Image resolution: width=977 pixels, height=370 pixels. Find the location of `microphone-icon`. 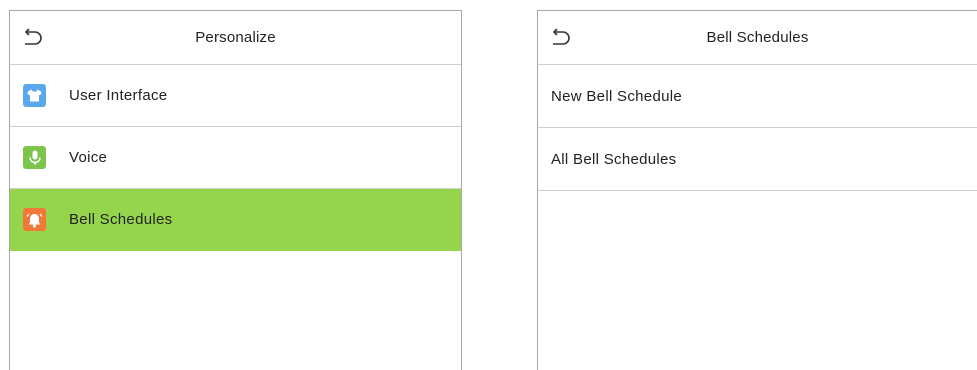

microphone-icon is located at coordinates (34, 157).